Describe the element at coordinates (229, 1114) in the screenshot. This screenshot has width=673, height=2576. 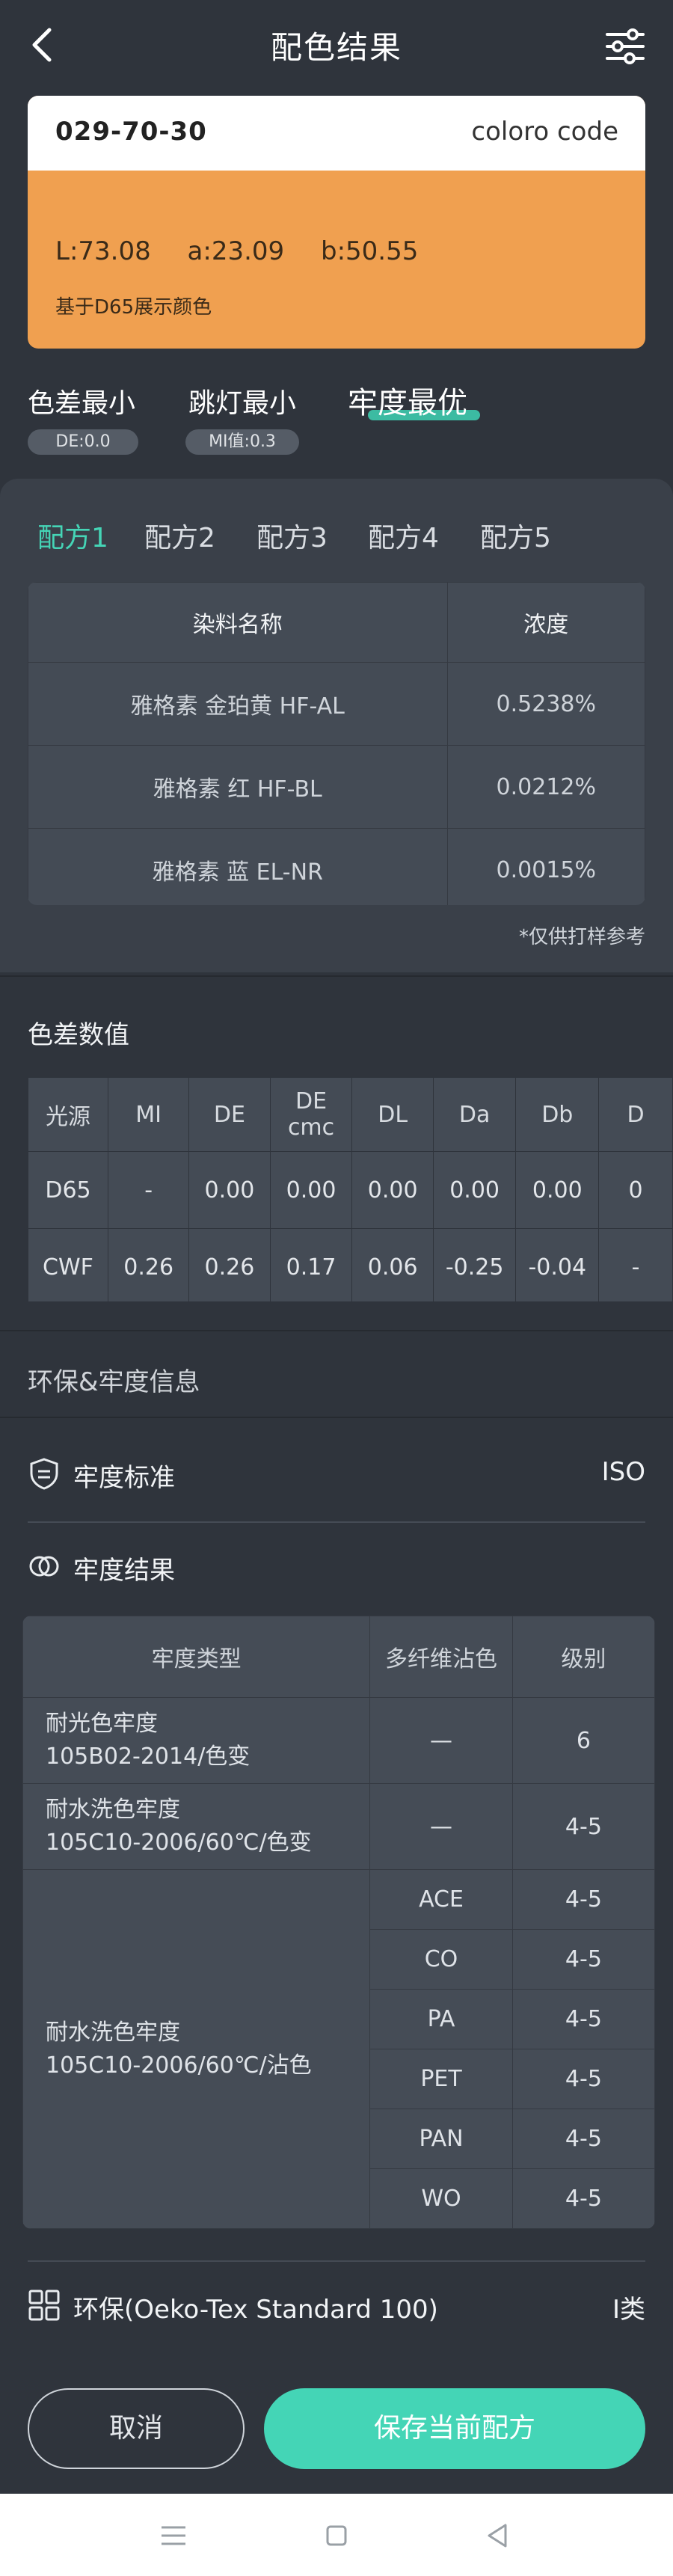
I see `col-de: DE` at that location.